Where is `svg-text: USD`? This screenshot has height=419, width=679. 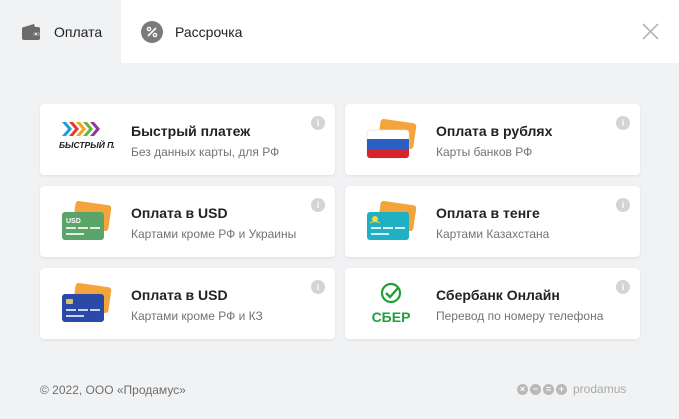
svg-text: USD is located at coordinates (73, 221).